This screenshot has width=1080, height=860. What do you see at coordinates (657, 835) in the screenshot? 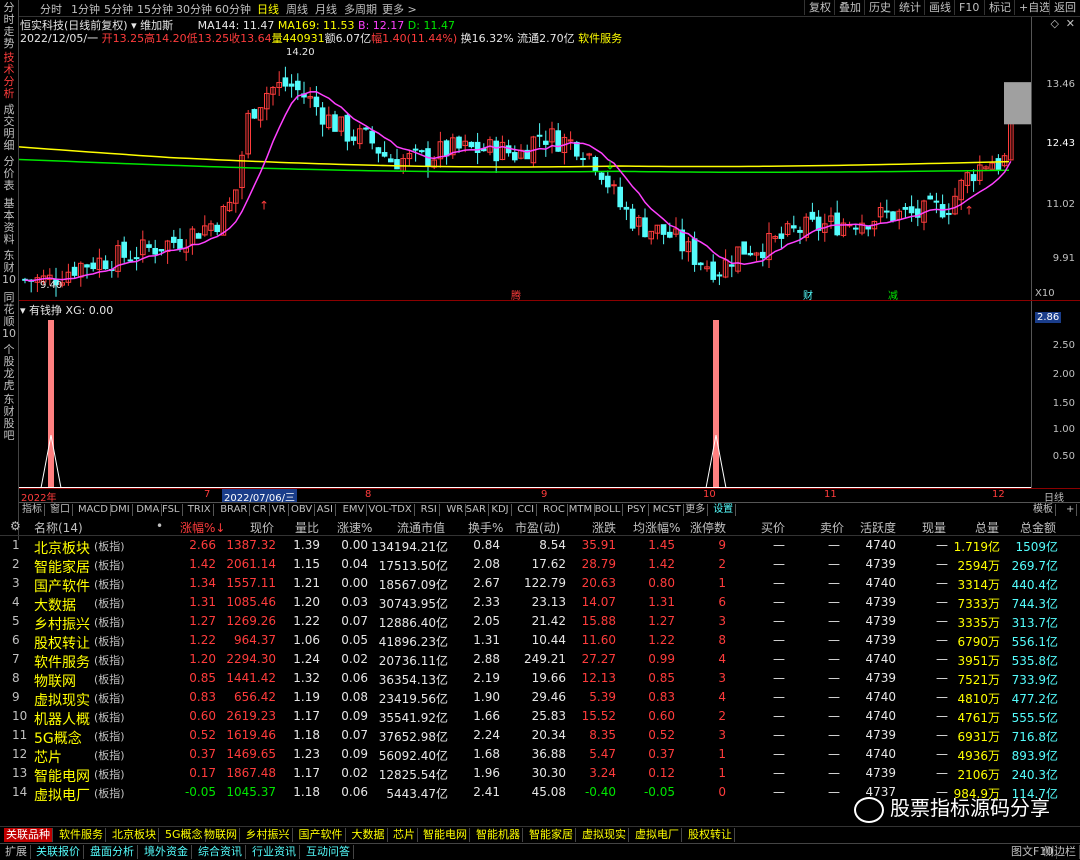
I see `related-tab: 虚拟电厂` at bounding box center [657, 835].